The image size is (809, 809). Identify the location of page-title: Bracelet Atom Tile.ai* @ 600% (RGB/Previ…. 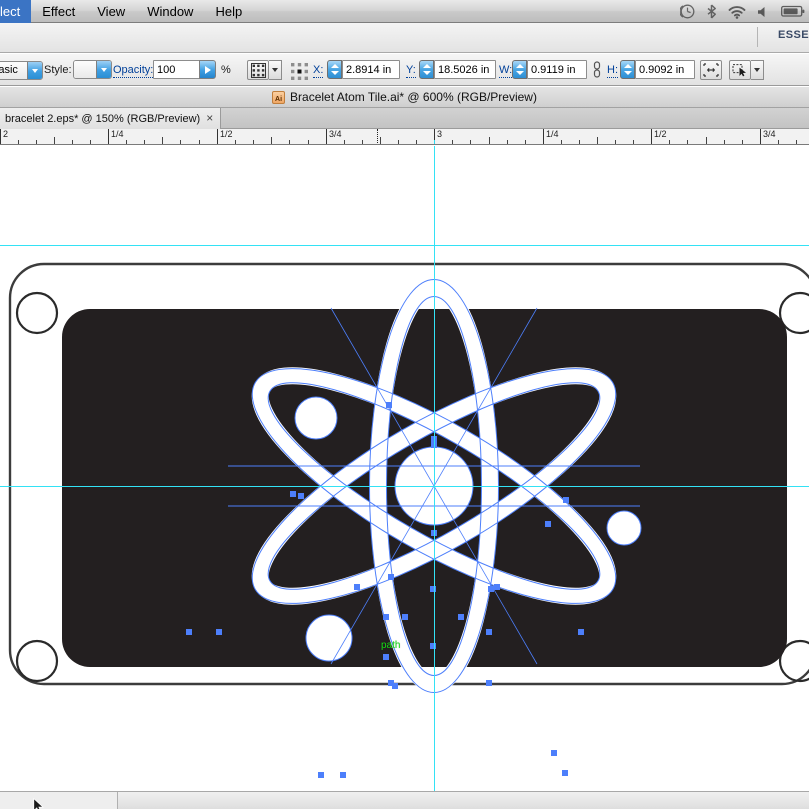
(413, 97).